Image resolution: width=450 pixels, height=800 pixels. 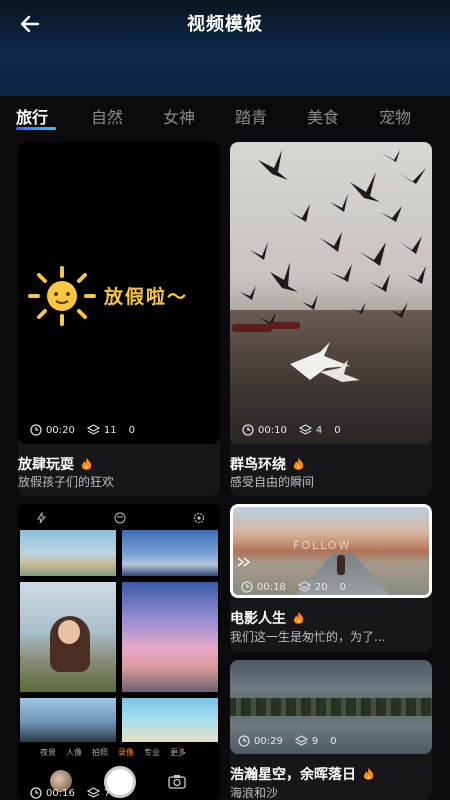 I want to click on template-meta: 00:18 20 0, so click(x=293, y=587).